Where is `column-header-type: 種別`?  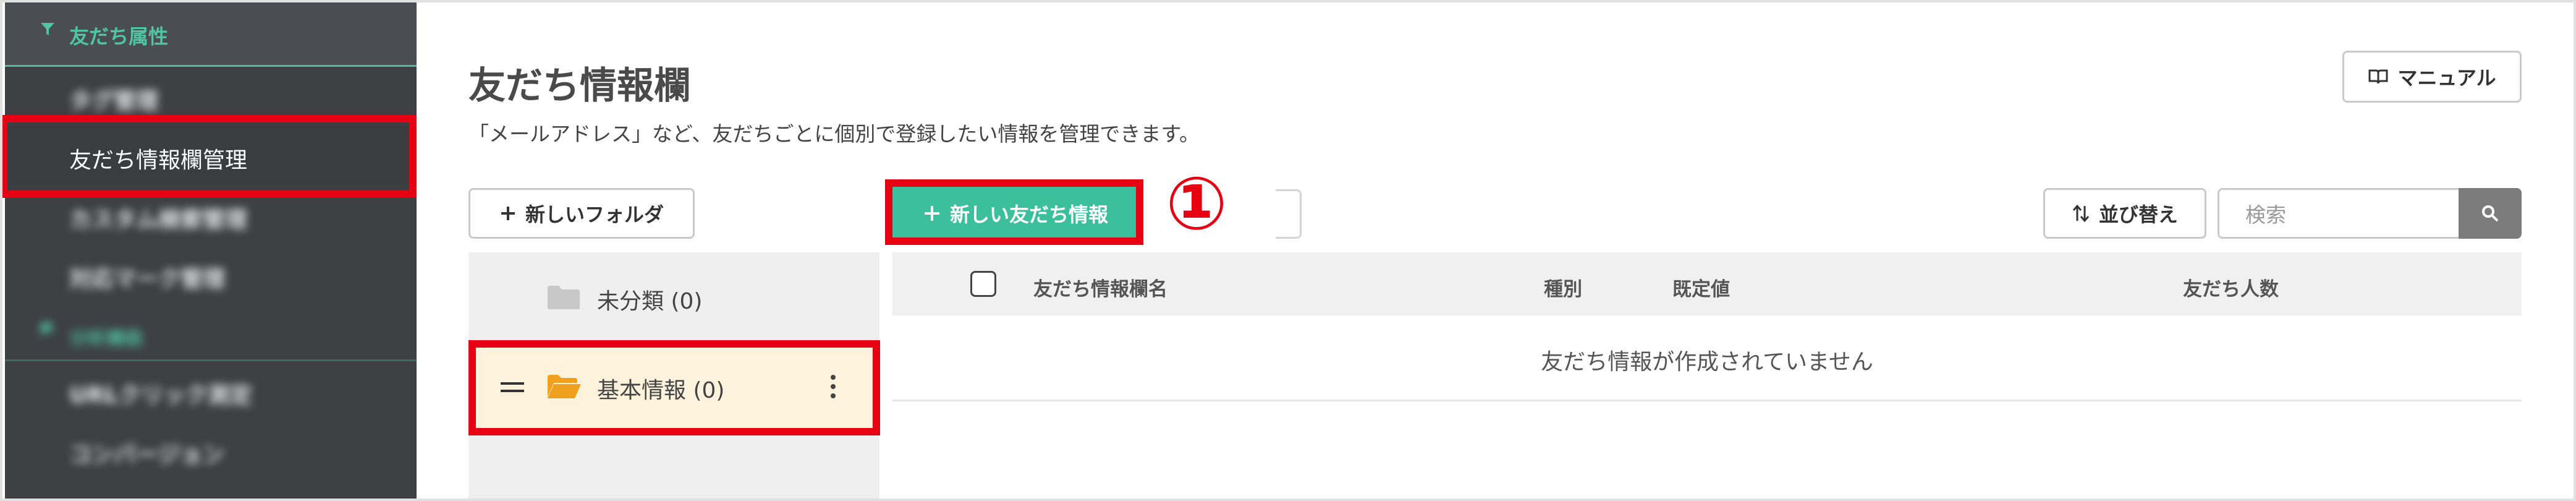 column-header-type: 種別 is located at coordinates (1563, 287).